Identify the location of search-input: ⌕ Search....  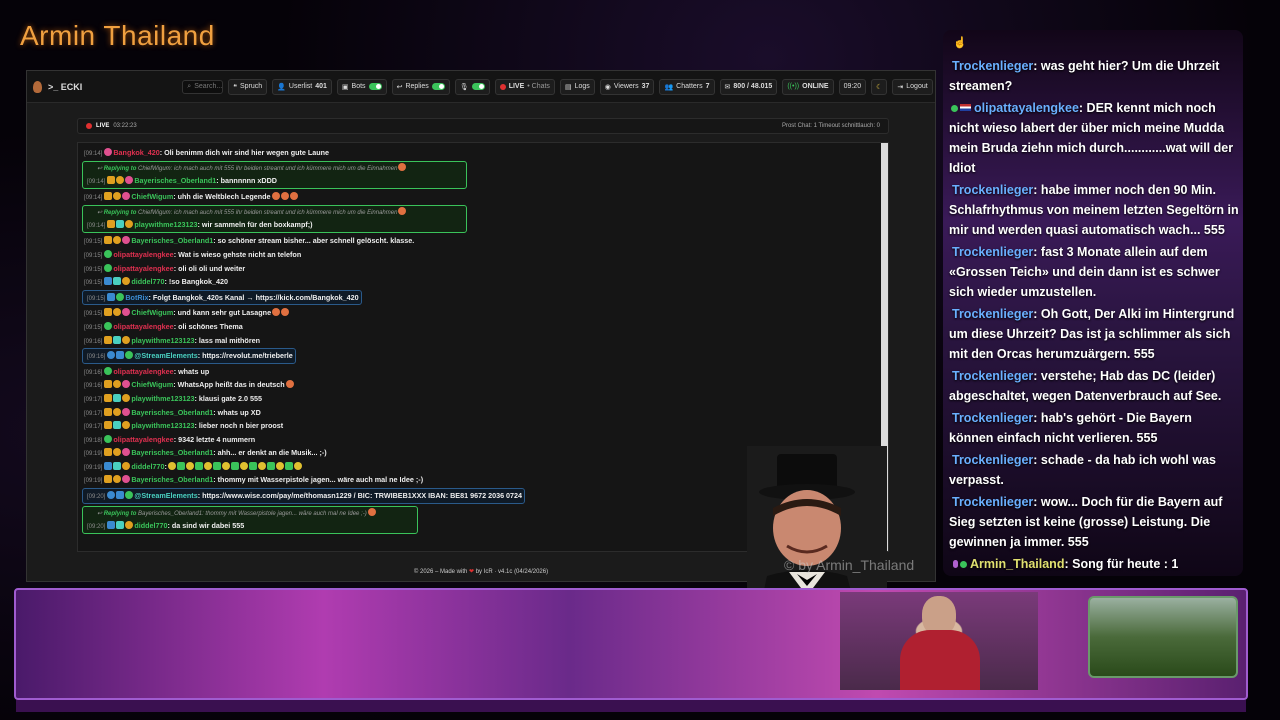
(203, 86).